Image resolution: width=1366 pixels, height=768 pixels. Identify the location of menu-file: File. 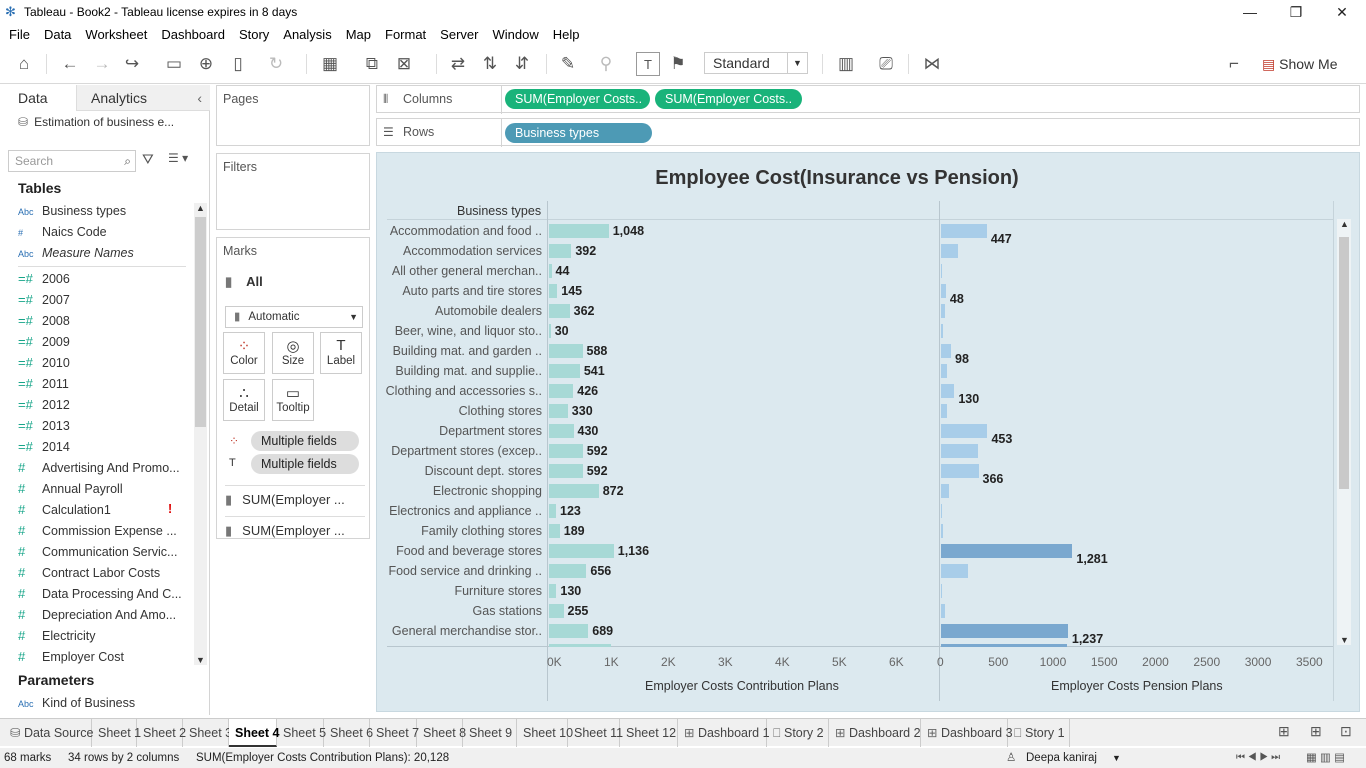
(19, 34).